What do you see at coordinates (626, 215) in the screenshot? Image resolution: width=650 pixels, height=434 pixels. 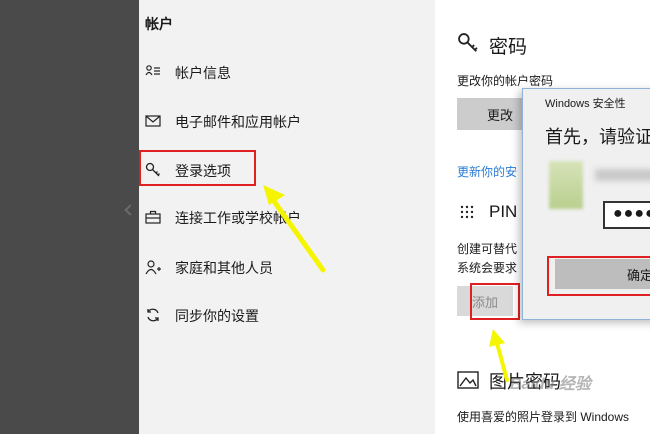 I see `pin-input: ●●●●●` at bounding box center [626, 215].